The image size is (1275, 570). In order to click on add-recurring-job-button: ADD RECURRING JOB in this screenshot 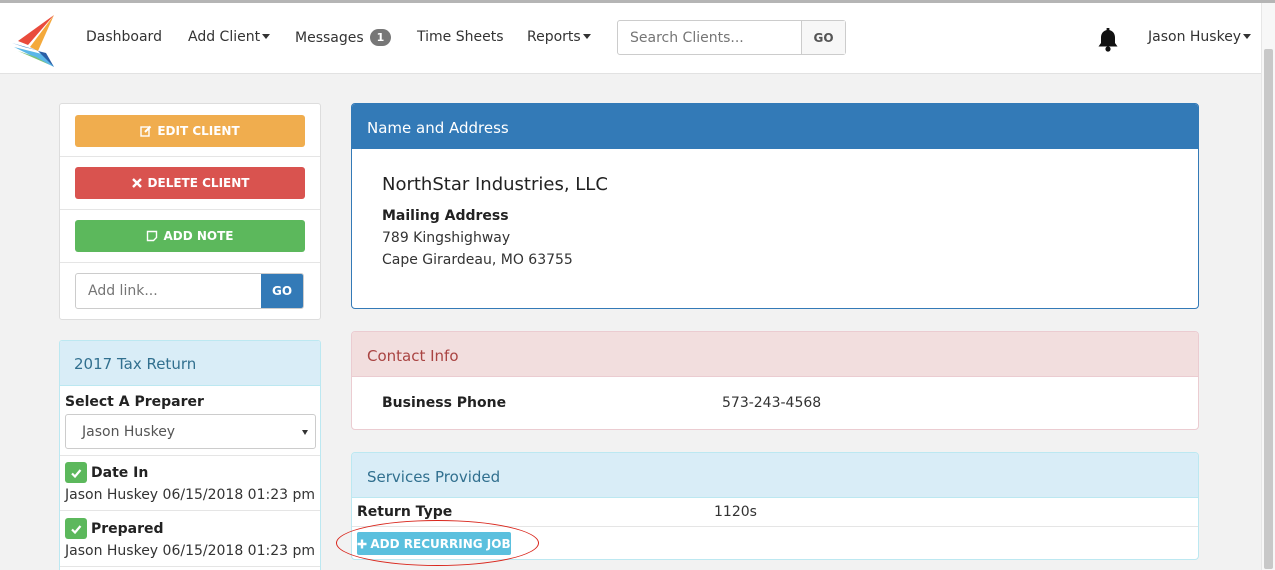, I will do `click(434, 543)`.